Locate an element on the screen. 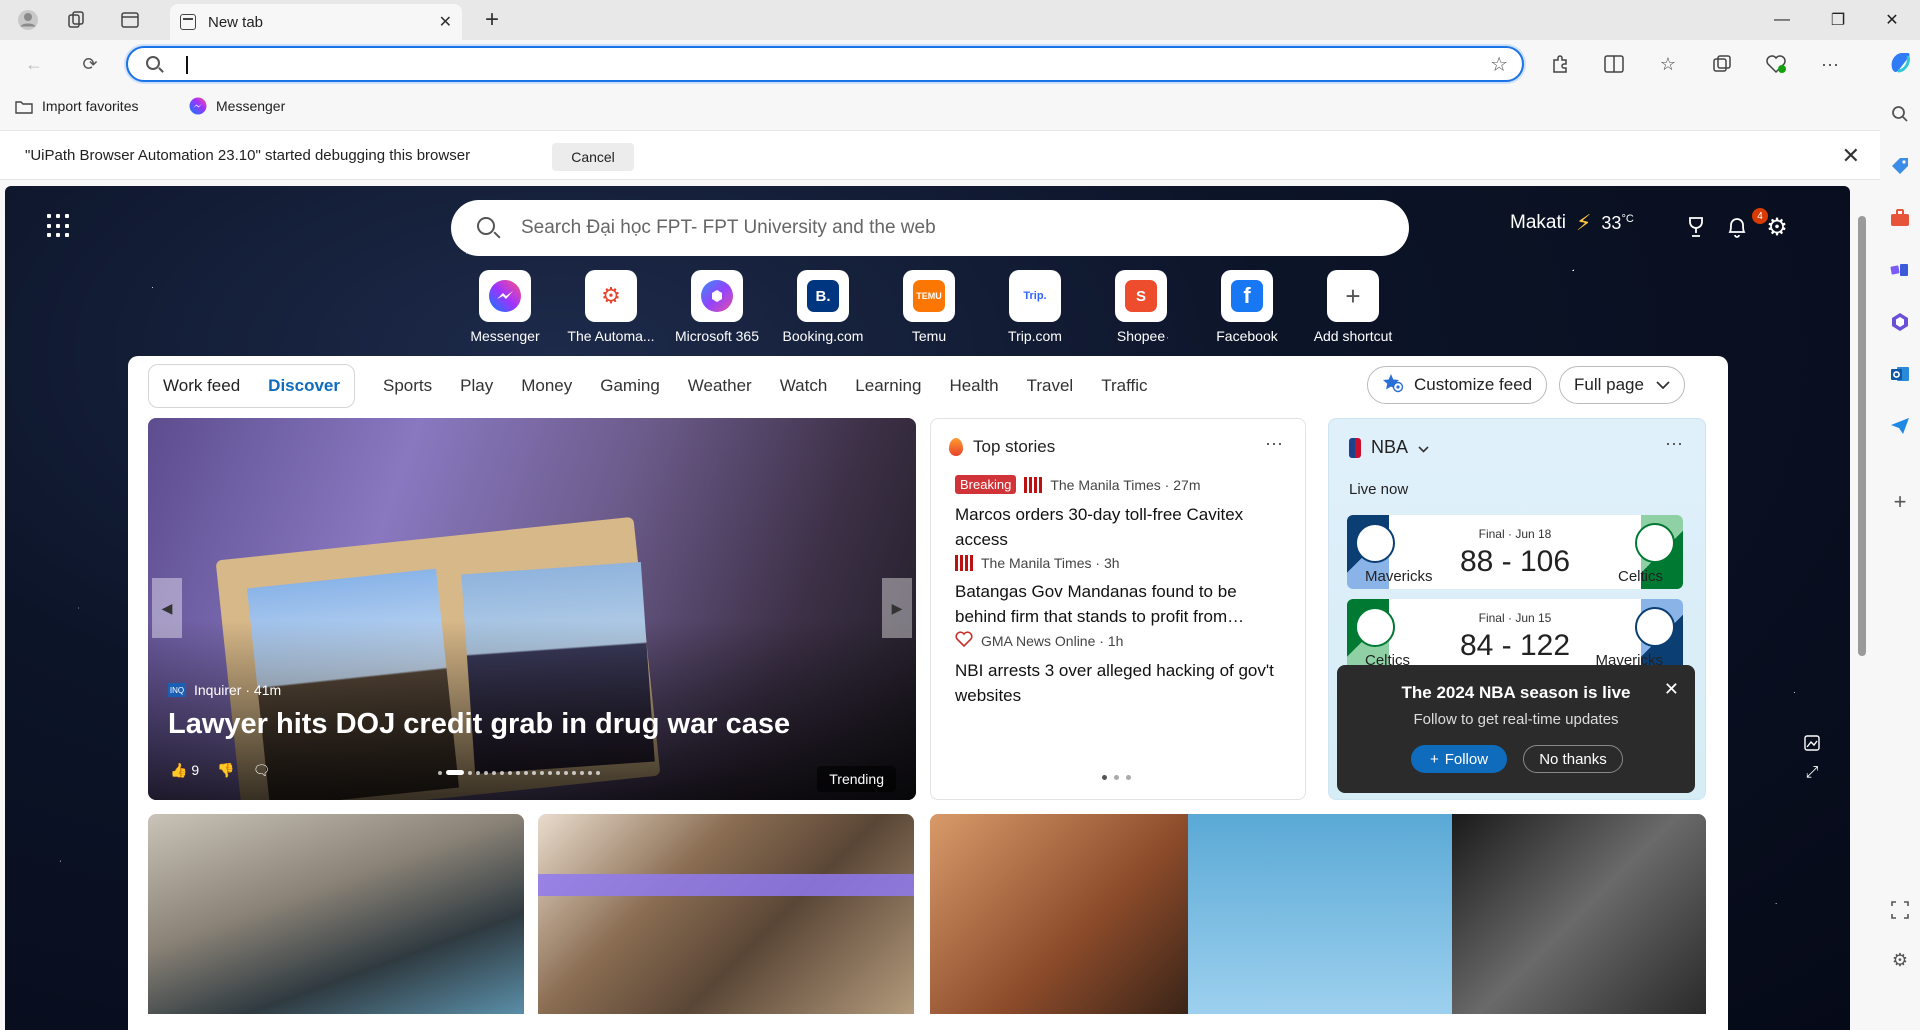 The image size is (1920, 1030). plus-icon: + is located at coordinates (1434, 759).